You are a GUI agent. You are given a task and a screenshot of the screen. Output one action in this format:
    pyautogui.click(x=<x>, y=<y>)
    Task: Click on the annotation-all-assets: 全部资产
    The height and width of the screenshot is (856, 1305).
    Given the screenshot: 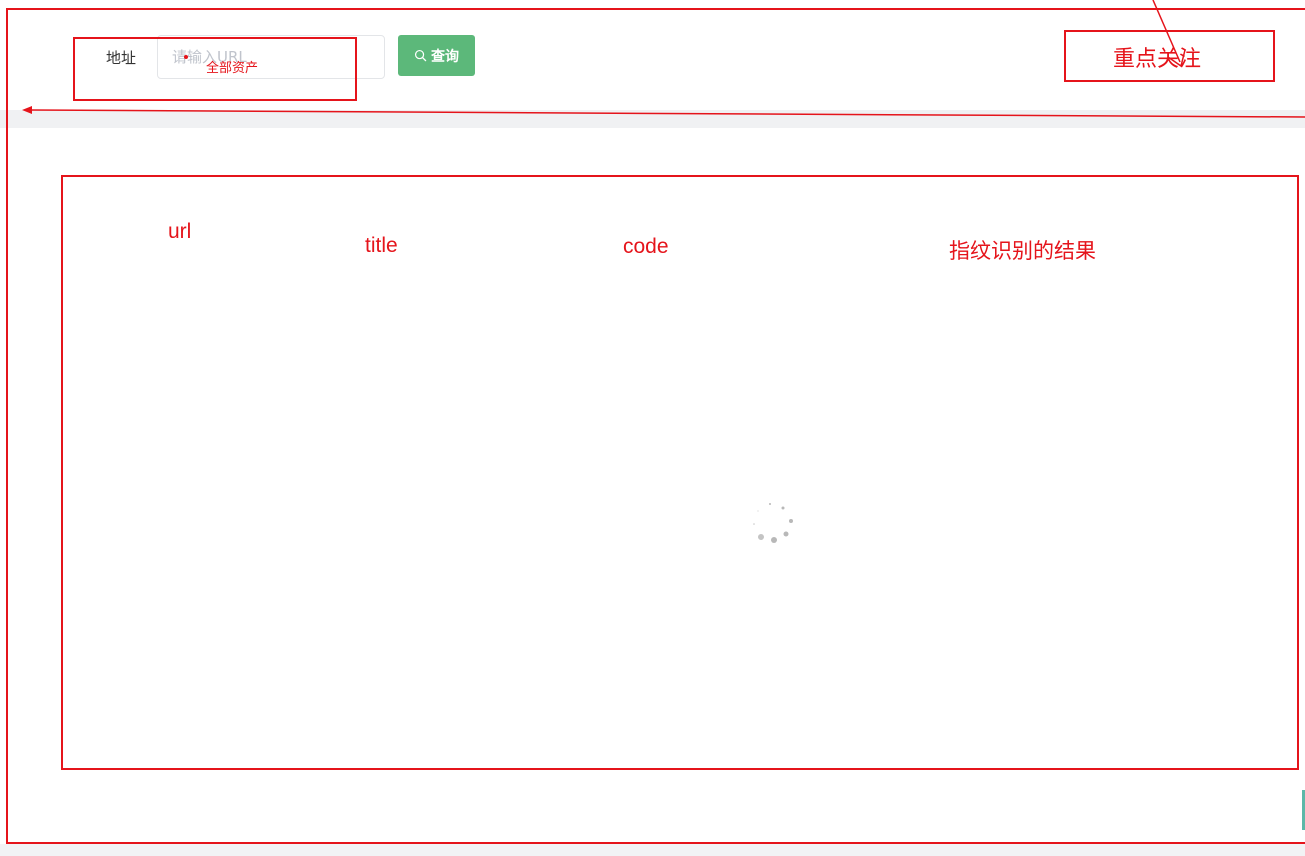 What is the action you would take?
    pyautogui.click(x=232, y=68)
    